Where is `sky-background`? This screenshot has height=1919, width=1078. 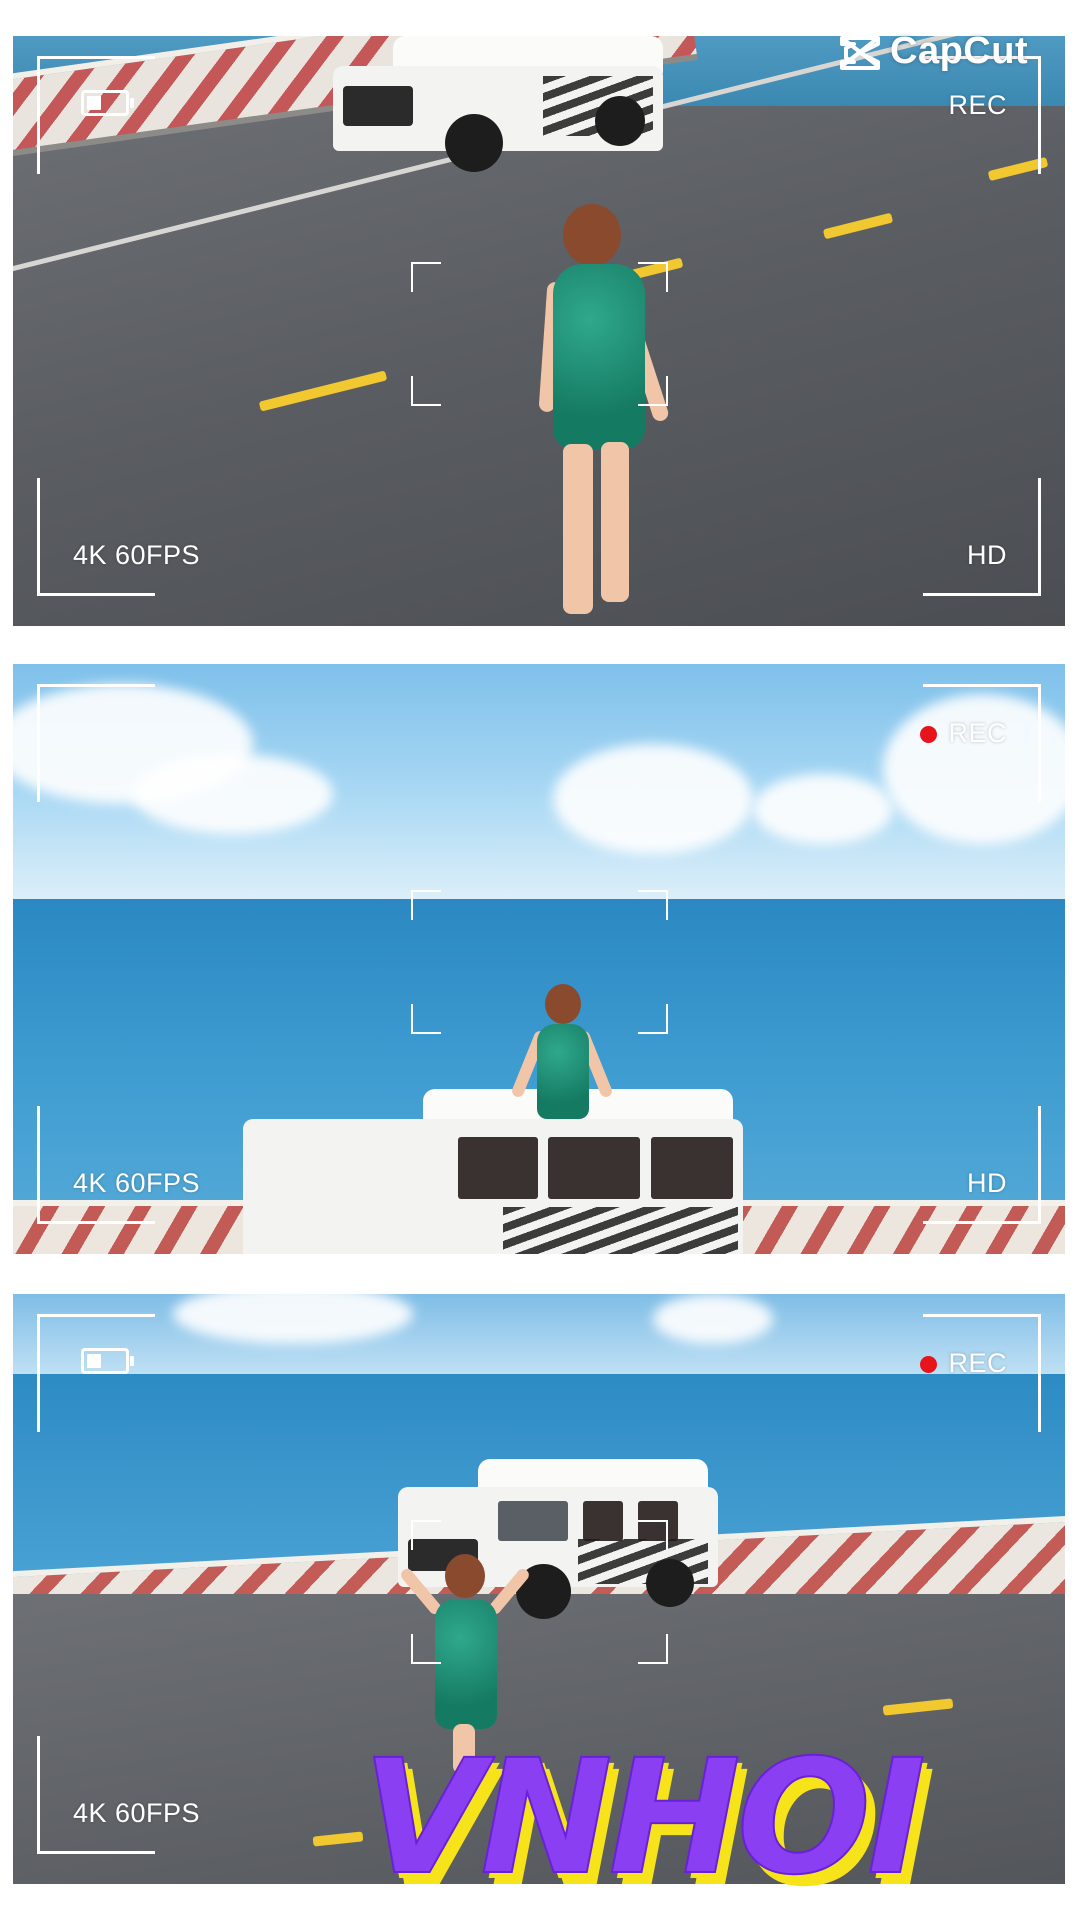 sky-background is located at coordinates (539, 1334).